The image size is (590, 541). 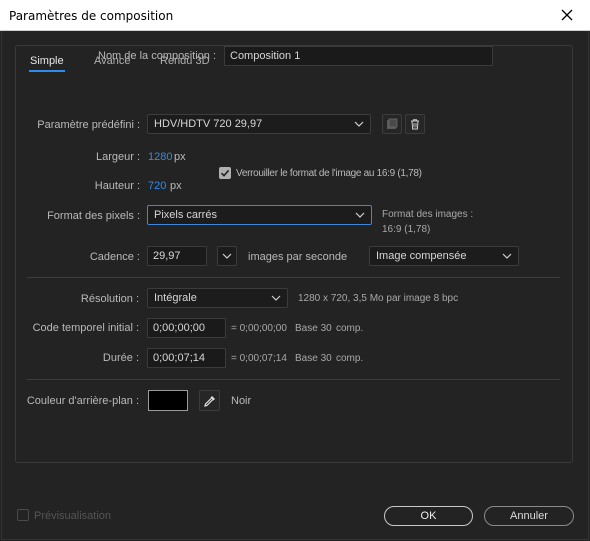 I want to click on lock-ratio-checkbox, so click(x=225, y=173).